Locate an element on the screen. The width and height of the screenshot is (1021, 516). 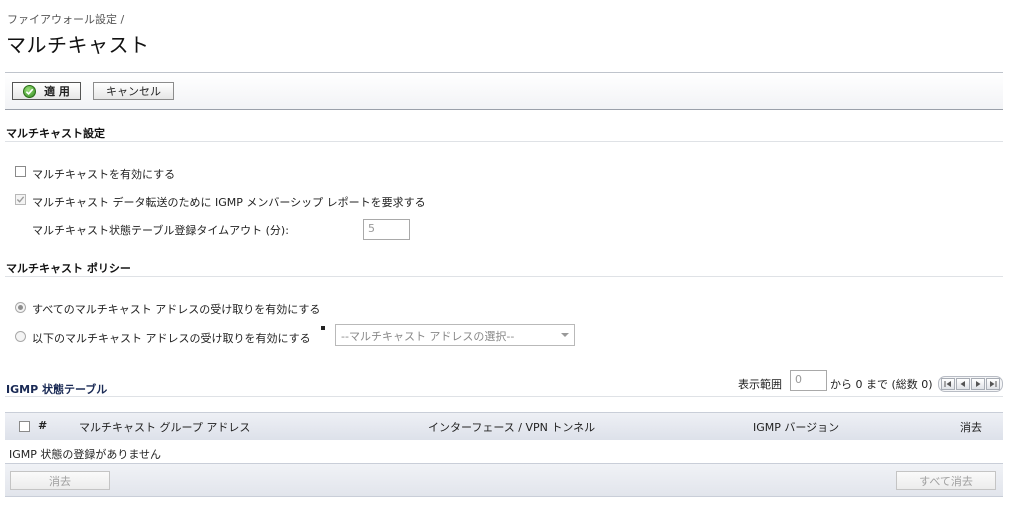
igmp-table-title: IGMP 状態テーブル is located at coordinates (57, 389).